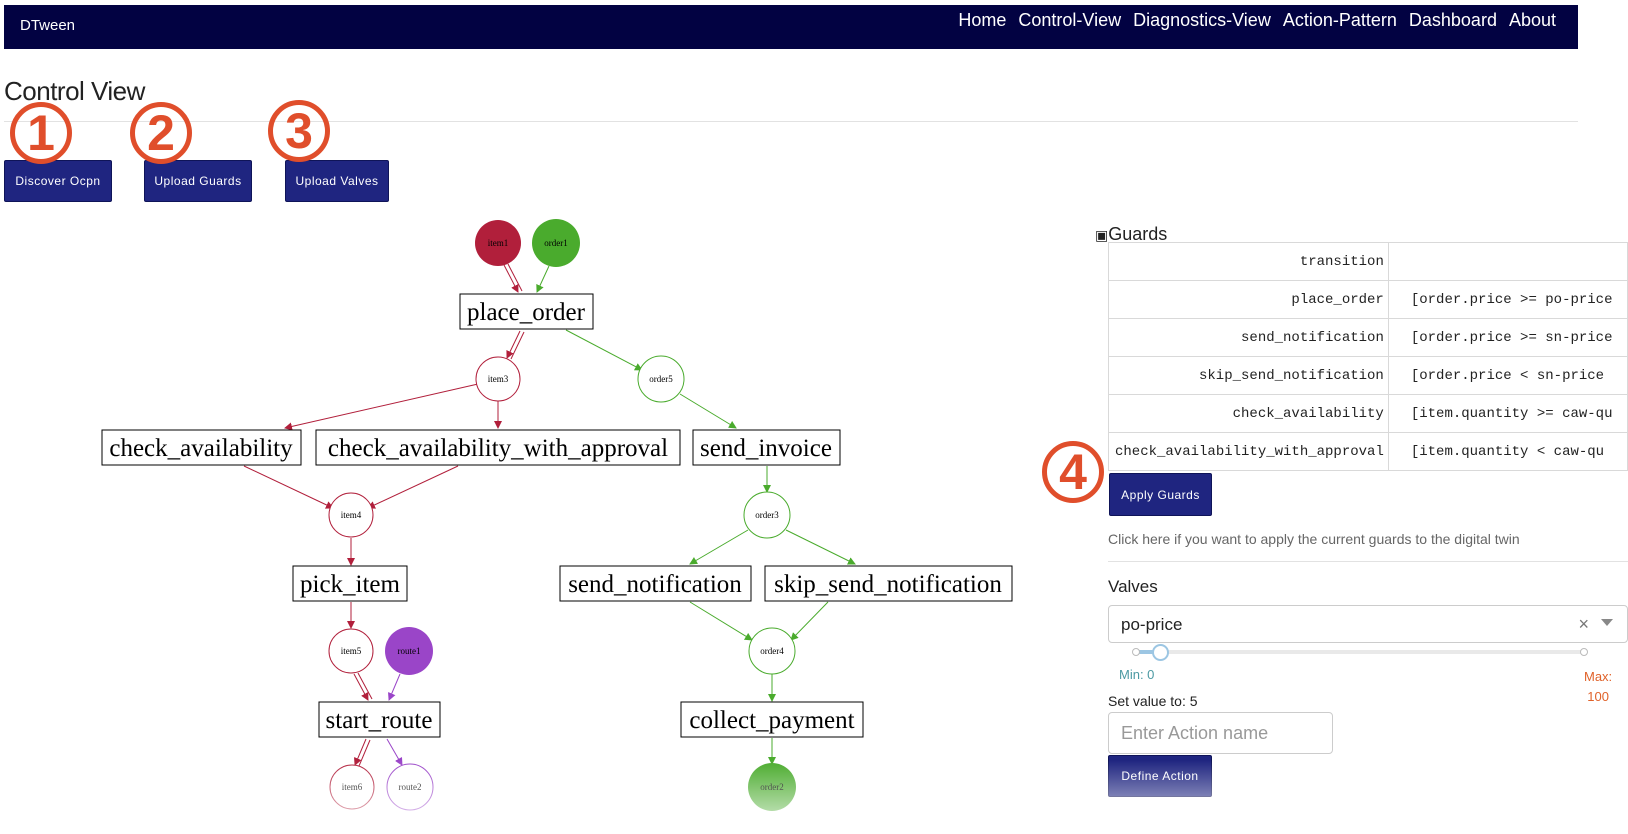 Image resolution: width=1628 pixels, height=834 pixels. I want to click on place-label-route1: route1, so click(409, 651).